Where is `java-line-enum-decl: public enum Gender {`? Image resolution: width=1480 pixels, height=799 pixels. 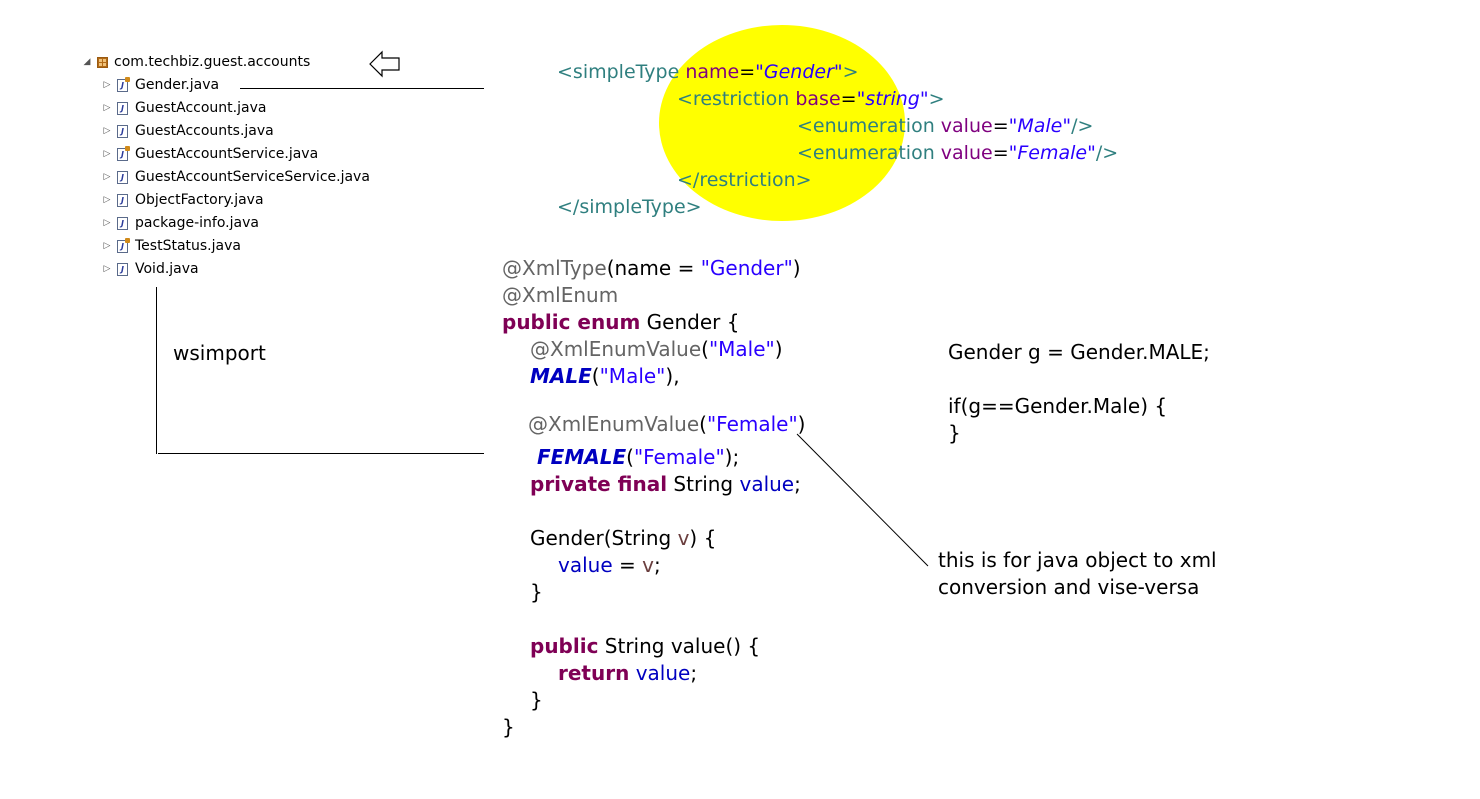
java-line-enum-decl: public enum Gender { is located at coordinates (621, 322).